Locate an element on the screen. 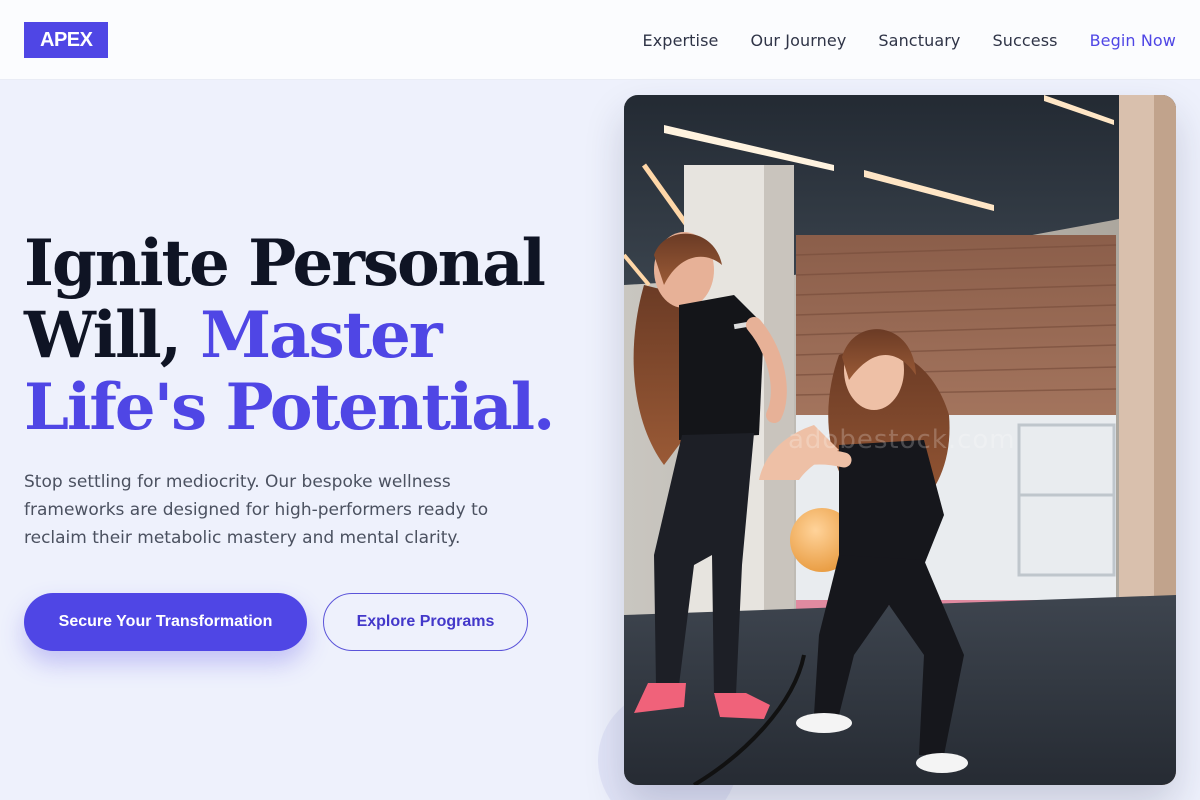  nav-link-expertise: Expertise is located at coordinates (681, 40).